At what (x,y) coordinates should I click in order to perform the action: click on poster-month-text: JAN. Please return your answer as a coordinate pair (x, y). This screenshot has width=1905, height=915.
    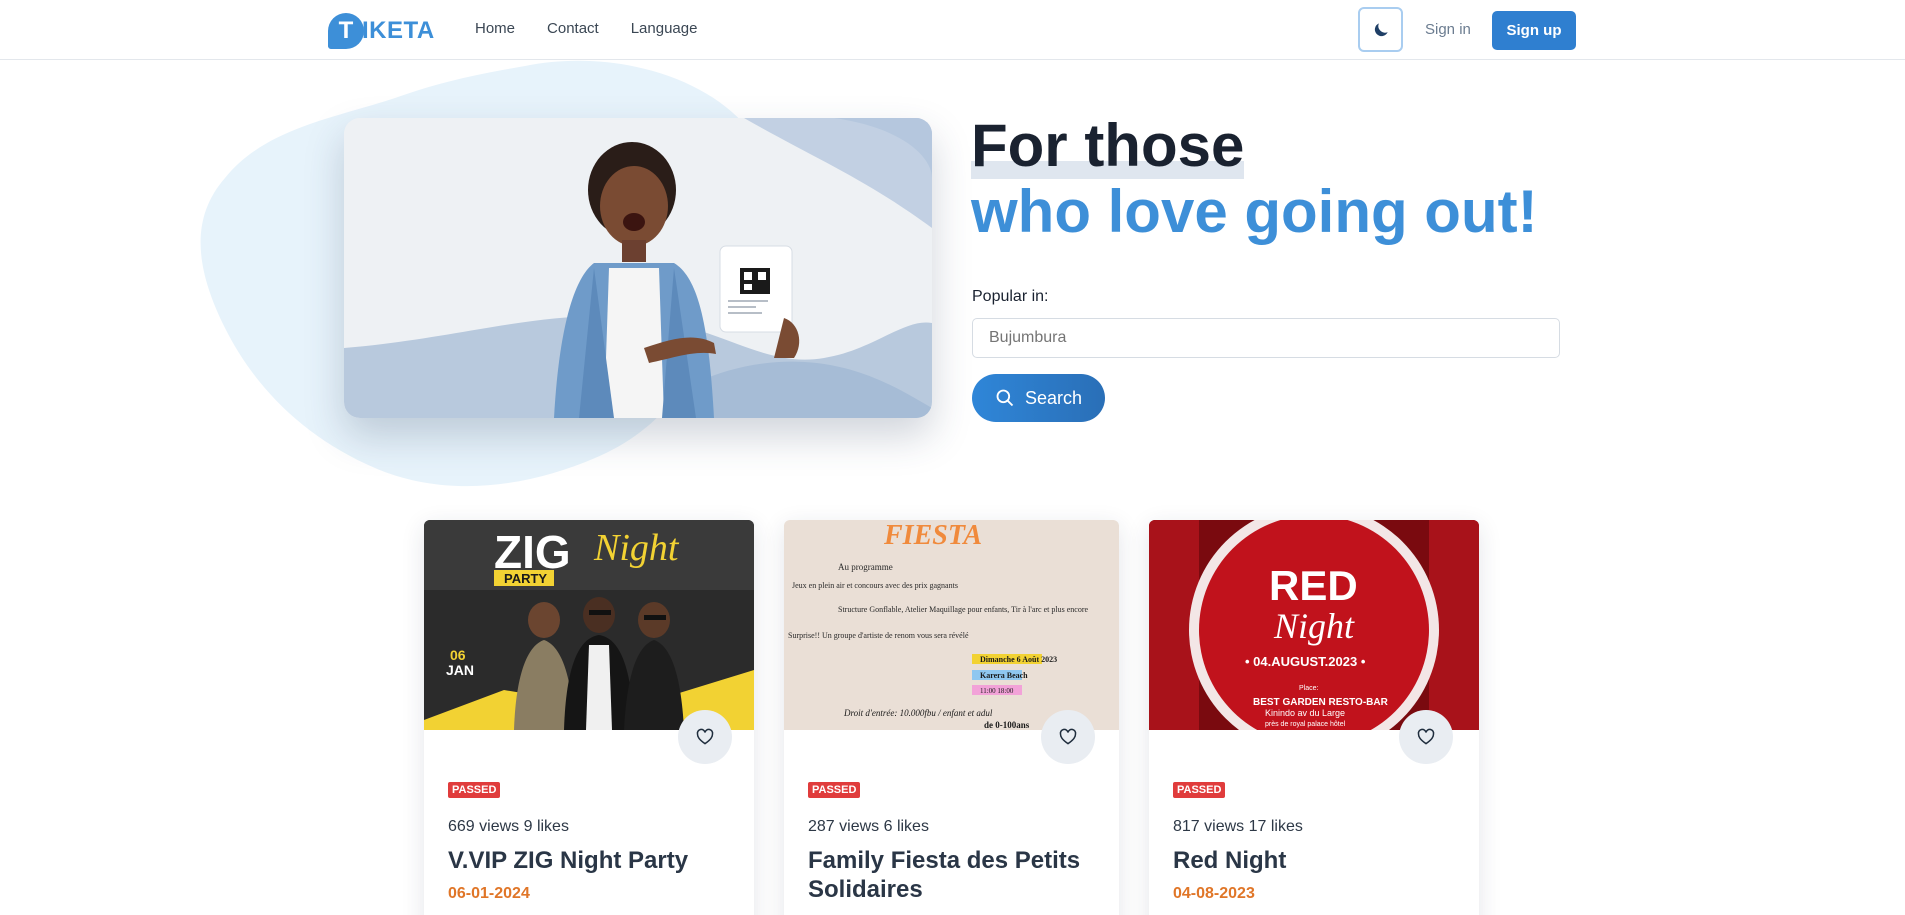
    Looking at the image, I should click on (460, 670).